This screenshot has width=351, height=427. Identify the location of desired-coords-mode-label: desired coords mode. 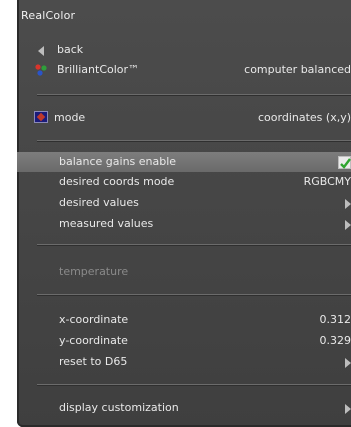
(117, 181).